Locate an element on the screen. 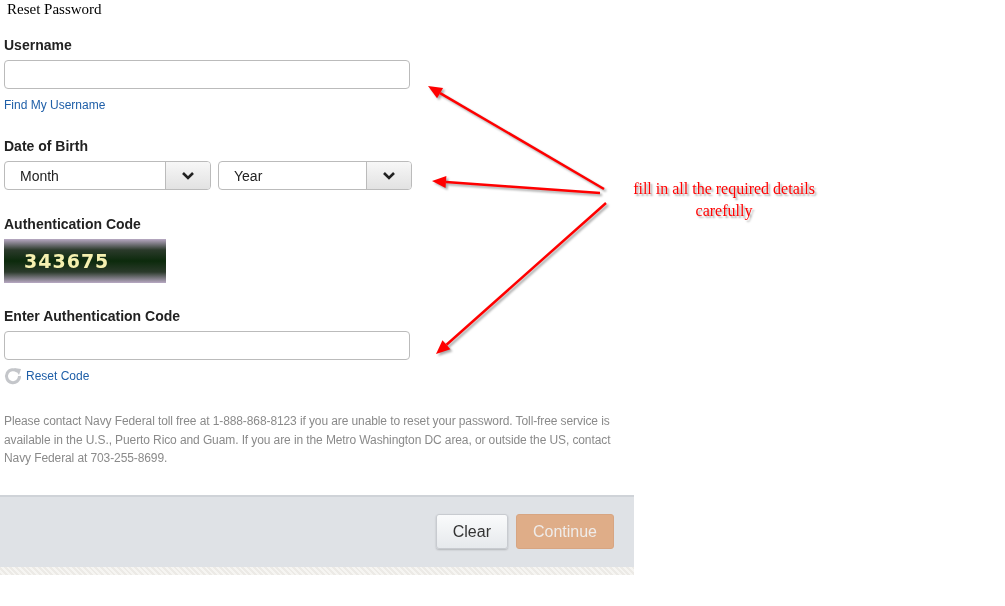 The image size is (1005, 606). field-label: Enter Authentication Code is located at coordinates (92, 316).